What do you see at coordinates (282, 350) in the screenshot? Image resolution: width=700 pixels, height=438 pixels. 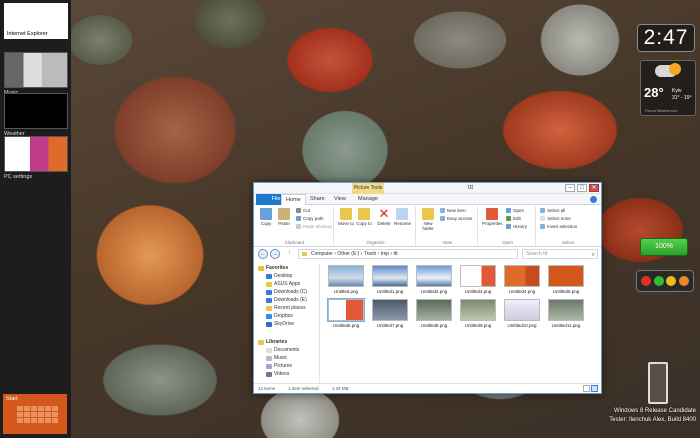 I see `nav-item-documents: Documents` at bounding box center [282, 350].